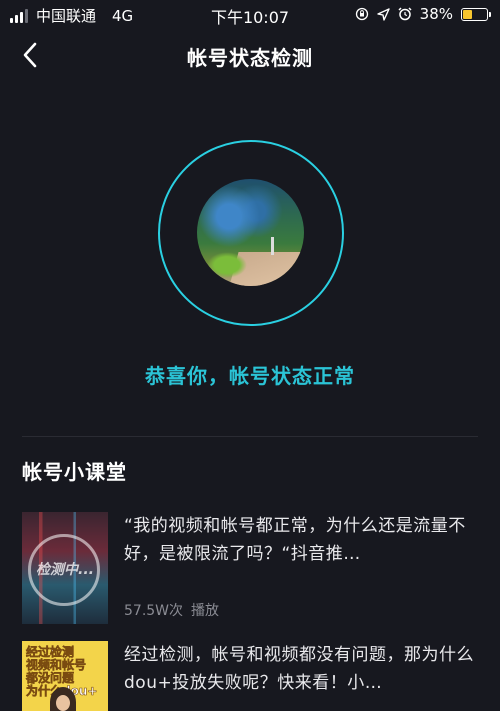 The height and width of the screenshot is (711, 500). Describe the element at coordinates (65, 676) in the screenshot. I see `lesson-thumbnail: 经过检测 视频和帐号 都没问题 为什么dou+` at that location.